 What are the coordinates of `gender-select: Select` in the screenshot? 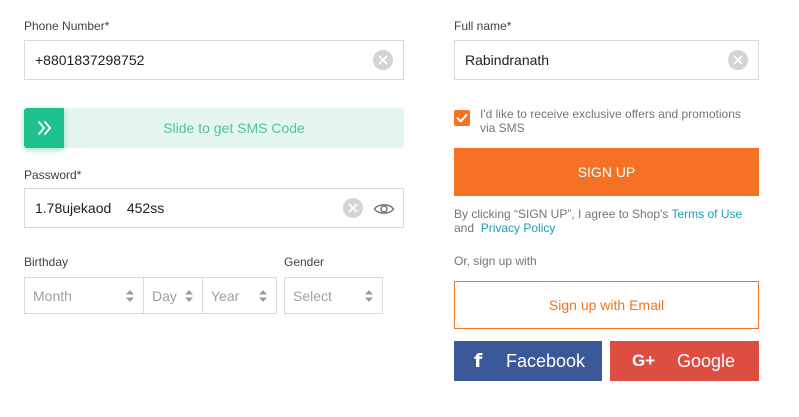 It's located at (333, 295).